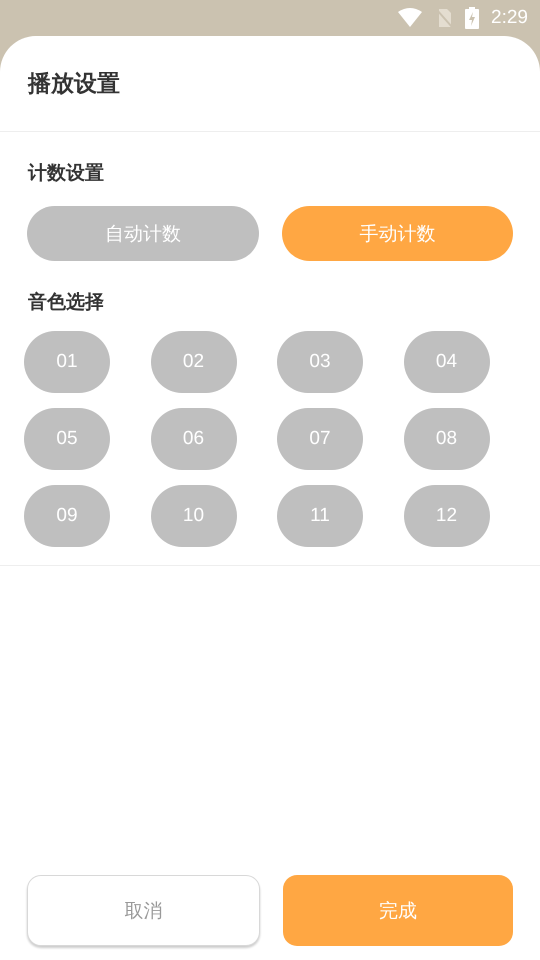 Image resolution: width=540 pixels, height=960 pixels. I want to click on section-label: 音色选择, so click(66, 302).